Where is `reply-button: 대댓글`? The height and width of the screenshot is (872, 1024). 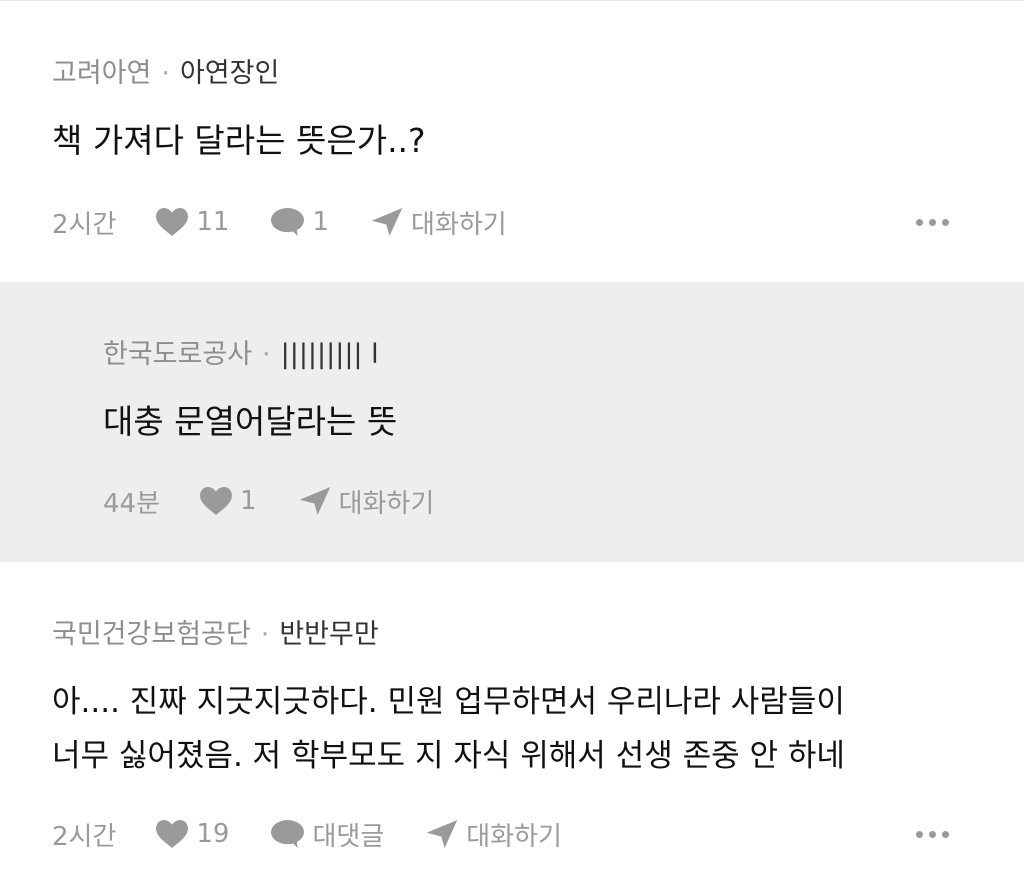
reply-button: 대댓글 is located at coordinates (327, 834).